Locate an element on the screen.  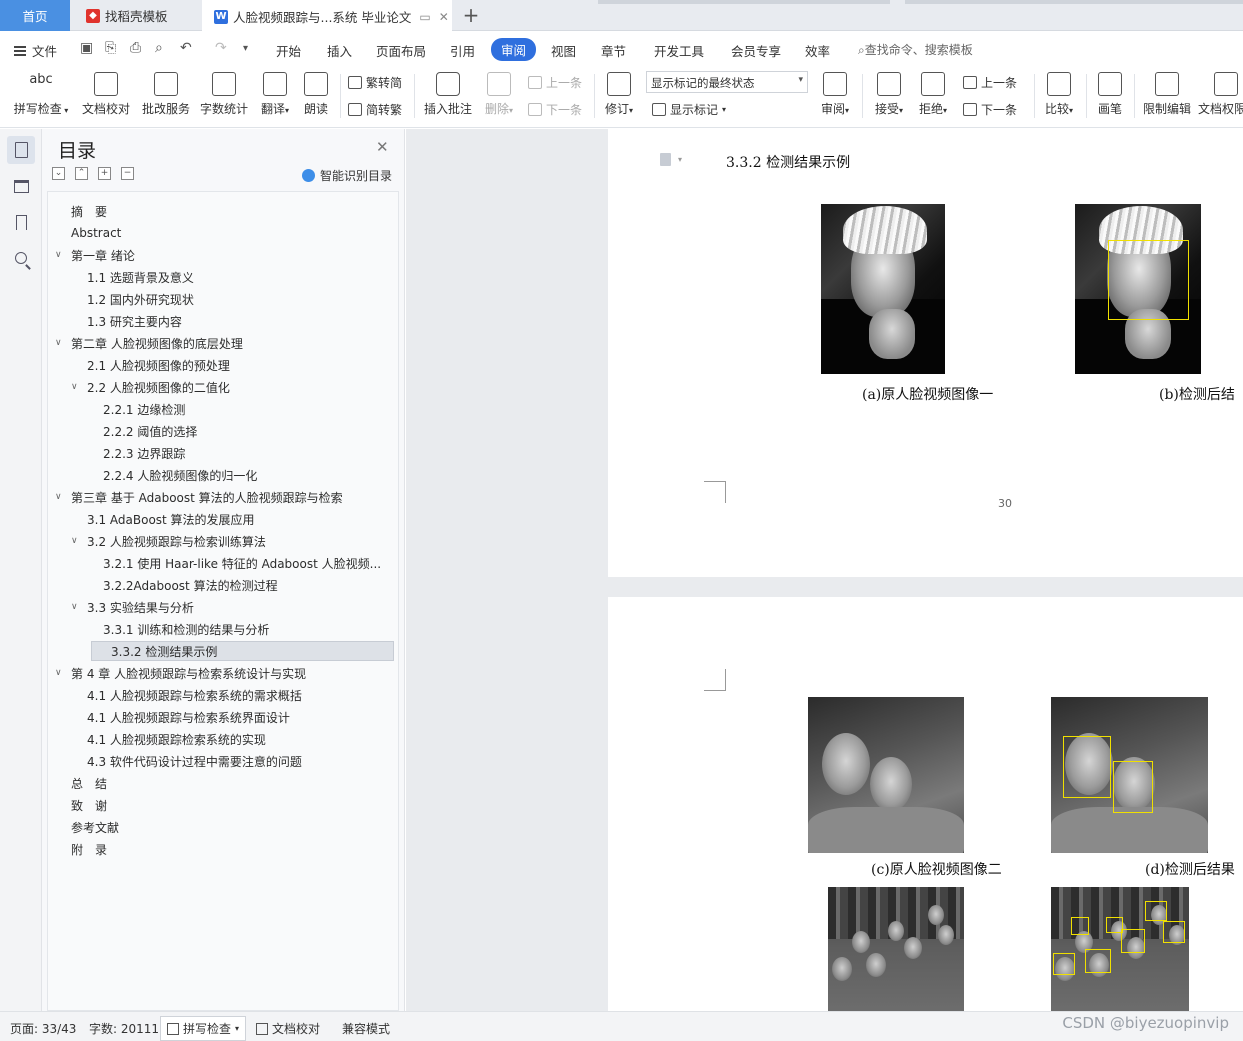
toc-item: 附 录 is located at coordinates (221, 849).